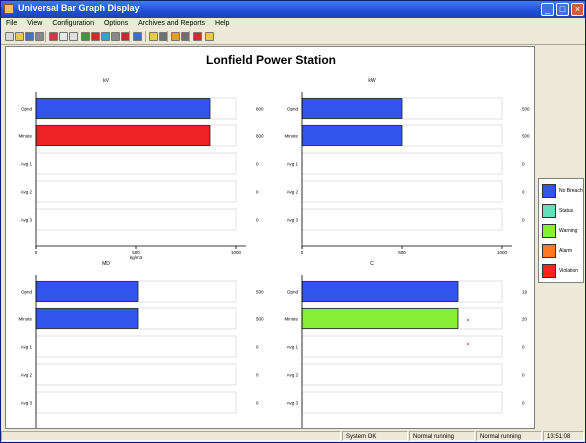 The image size is (586, 443). Describe the element at coordinates (73, 36) in the screenshot. I see `paste-icon` at that location.